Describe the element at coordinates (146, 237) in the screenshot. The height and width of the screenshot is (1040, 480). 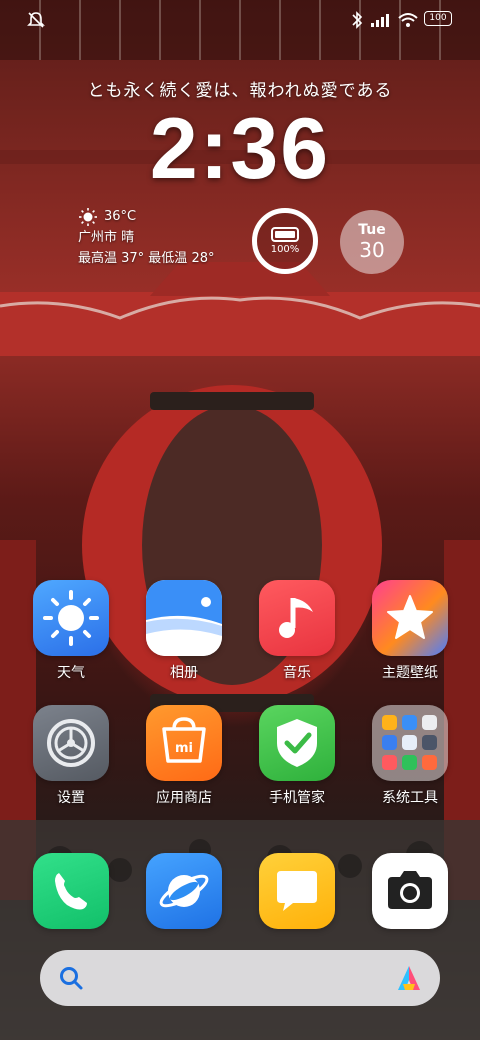
I see `weather-widget: 36°C 广州市 晴 最高温 37° 最低温 28°` at that location.